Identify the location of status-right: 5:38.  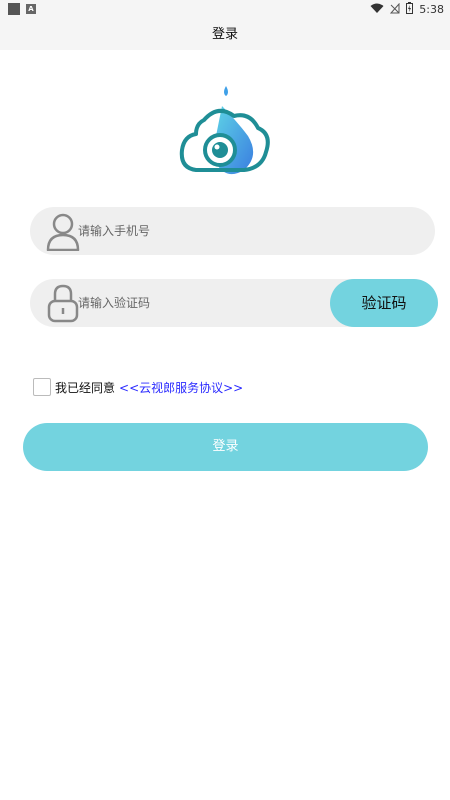
(407, 9).